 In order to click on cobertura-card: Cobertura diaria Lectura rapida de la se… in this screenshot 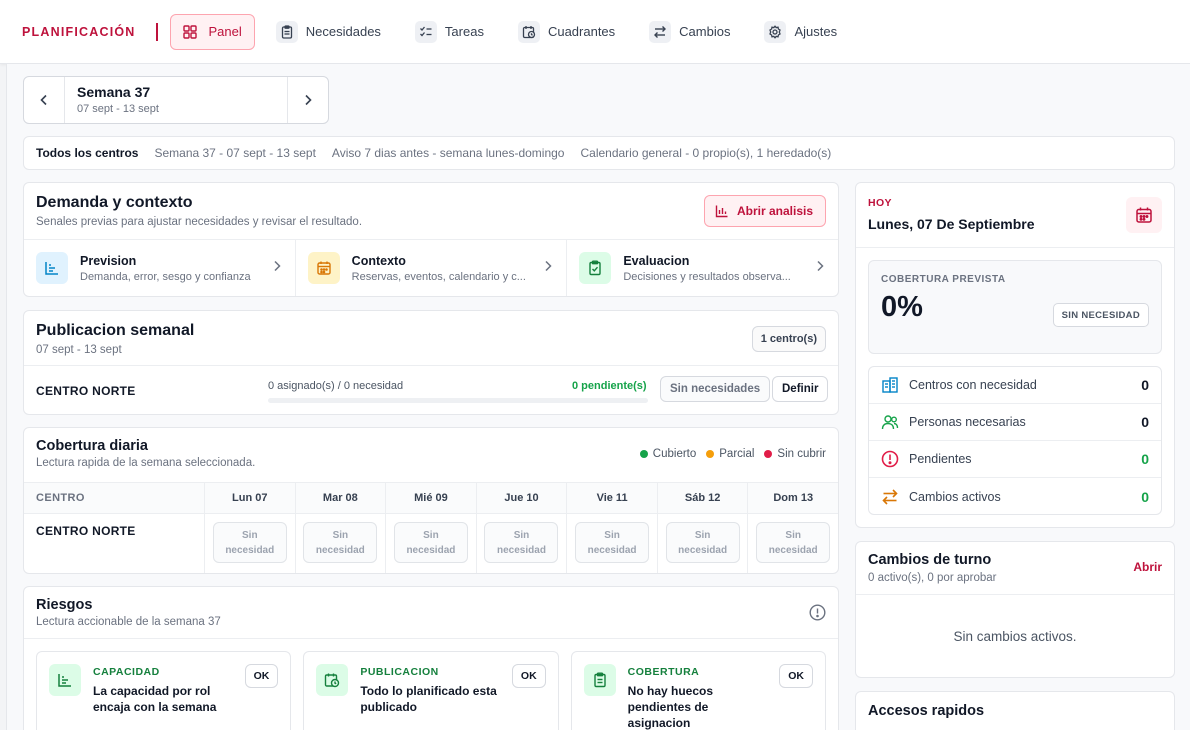, I will do `click(431, 500)`.